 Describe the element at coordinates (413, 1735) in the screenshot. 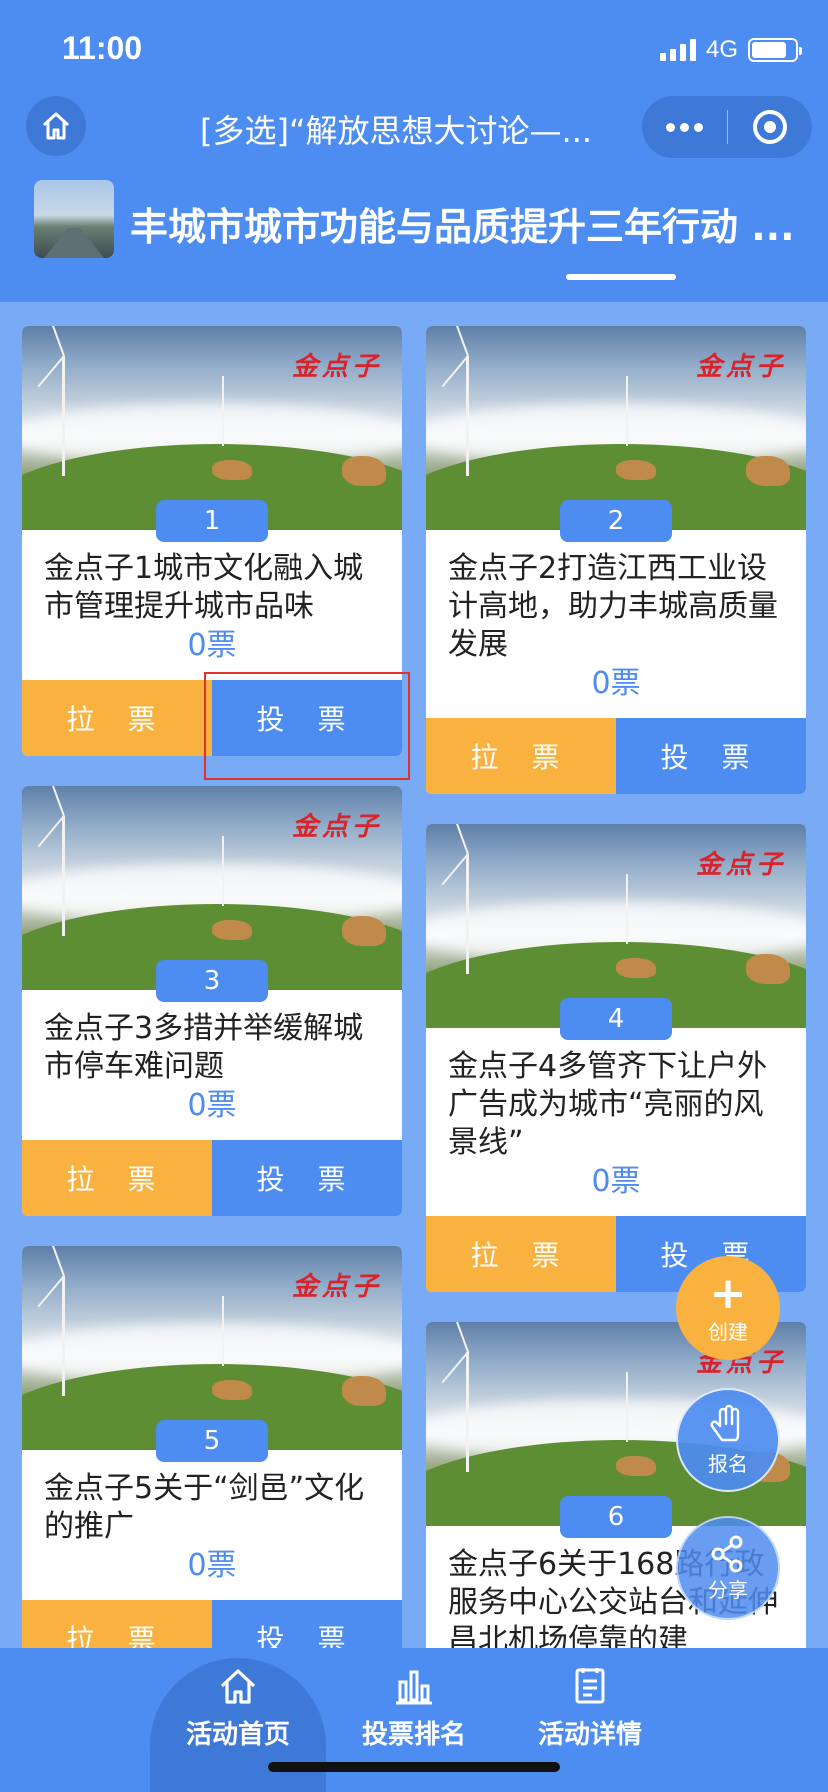

I see `tab-label: 投票排名` at that location.